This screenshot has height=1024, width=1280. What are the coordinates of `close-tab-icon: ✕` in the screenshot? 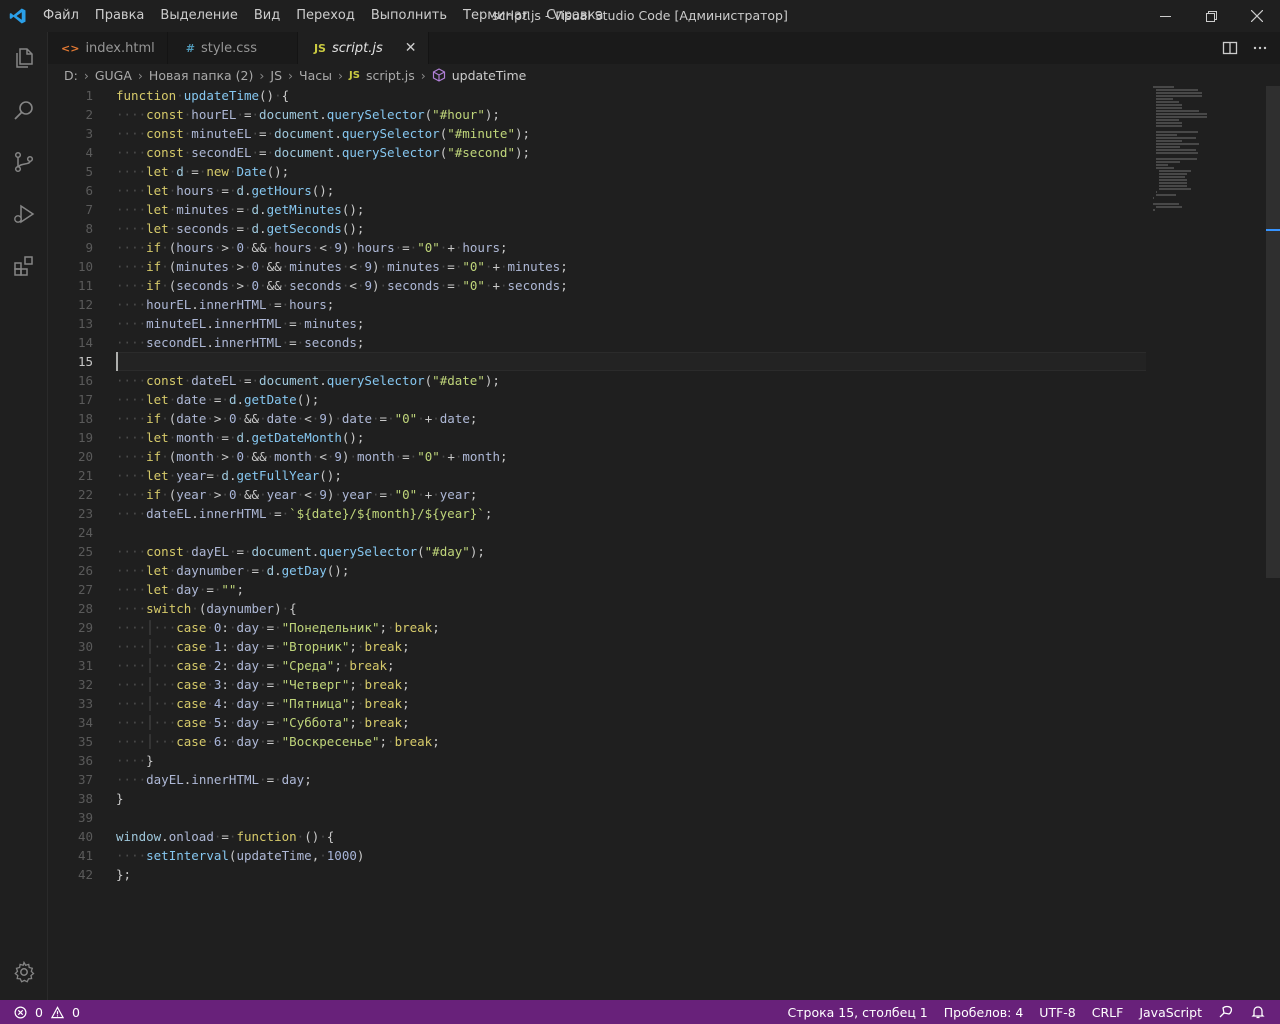 It's located at (411, 48).